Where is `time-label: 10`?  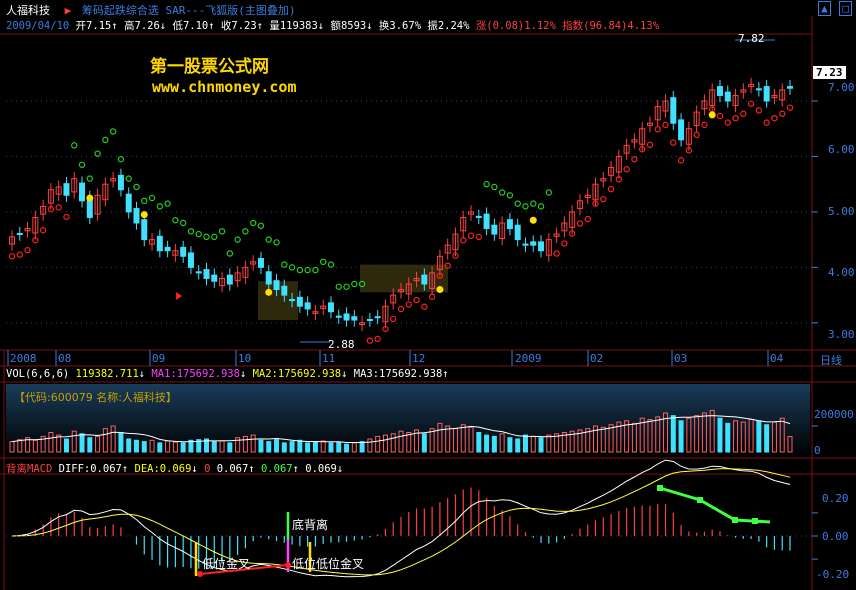 time-label: 10 is located at coordinates (245, 358).